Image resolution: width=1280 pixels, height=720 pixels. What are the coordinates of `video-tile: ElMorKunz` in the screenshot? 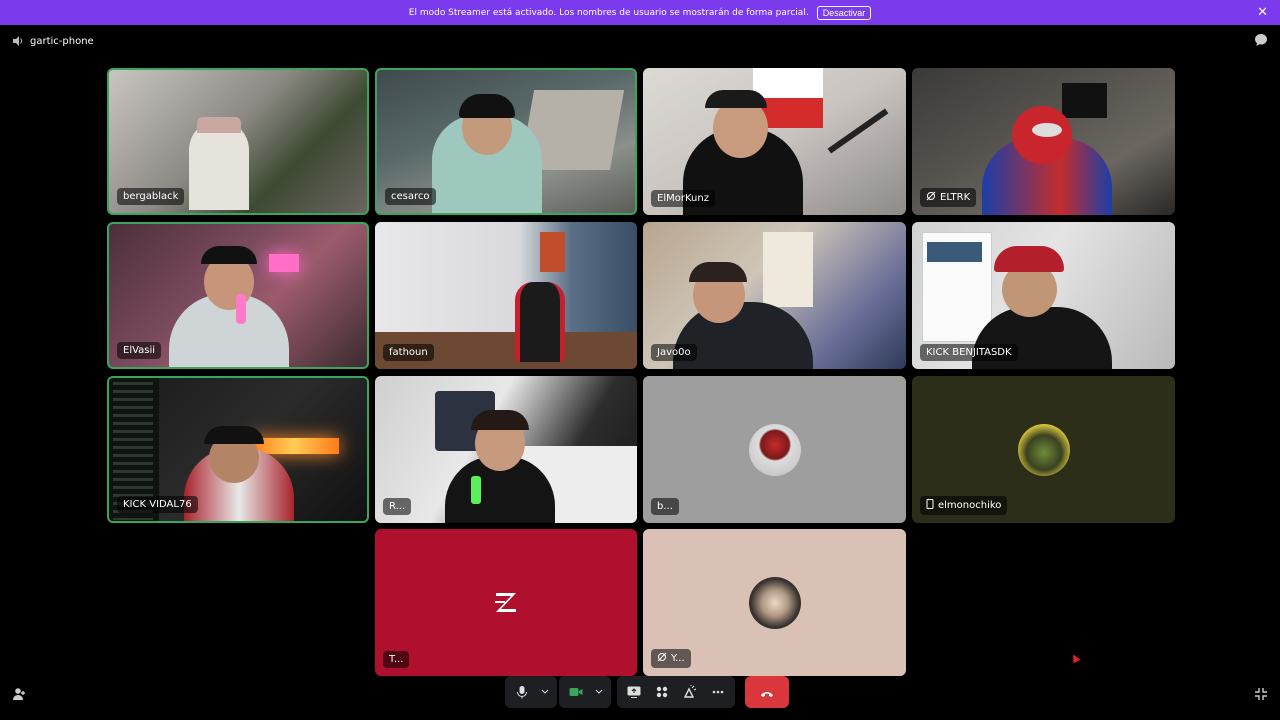 It's located at (774, 141).